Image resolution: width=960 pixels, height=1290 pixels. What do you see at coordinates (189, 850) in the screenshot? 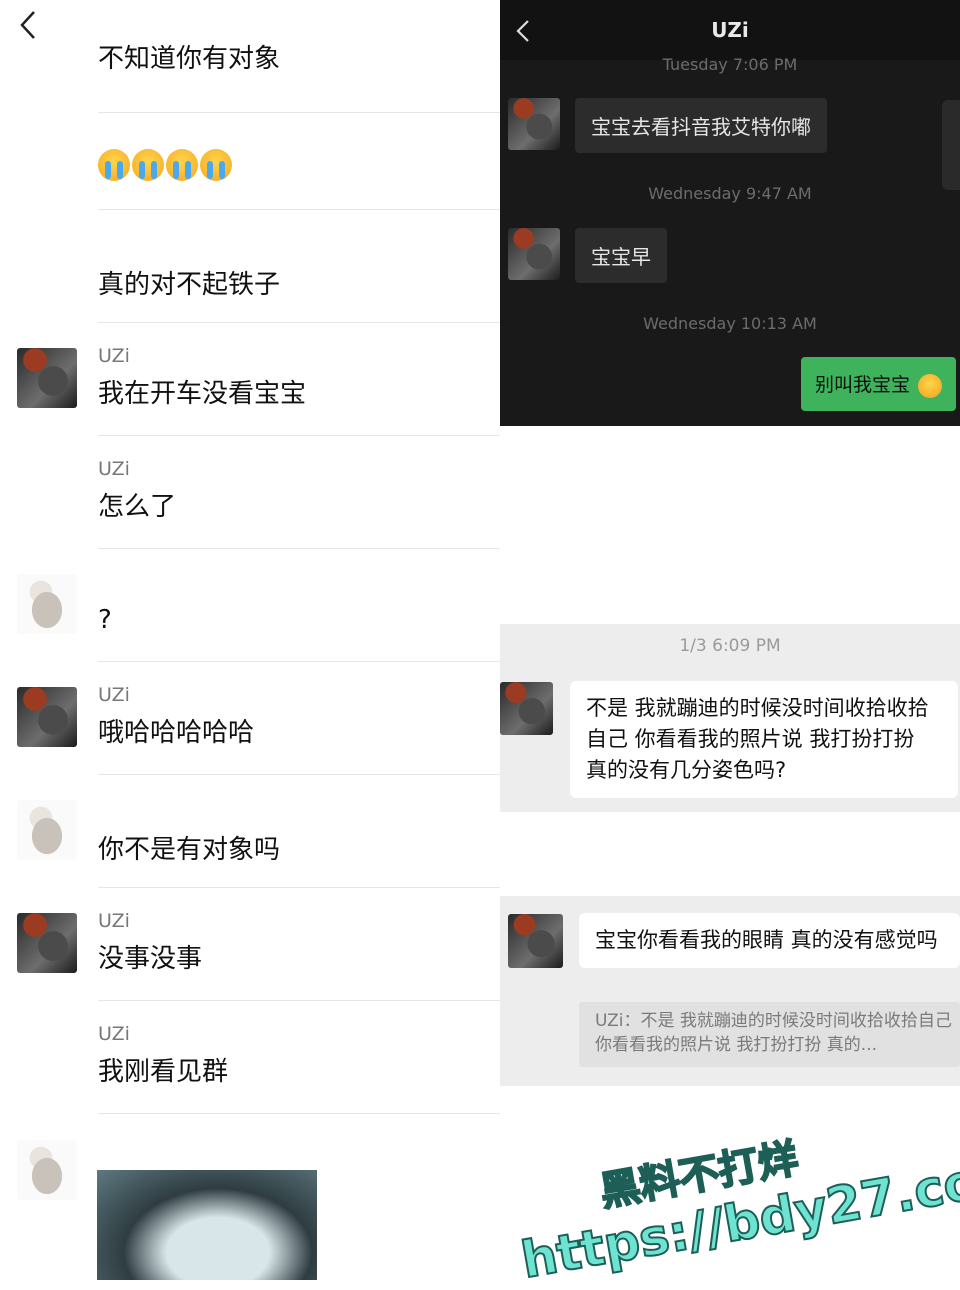
I see `message-text: 你不是有对象吗` at bounding box center [189, 850].